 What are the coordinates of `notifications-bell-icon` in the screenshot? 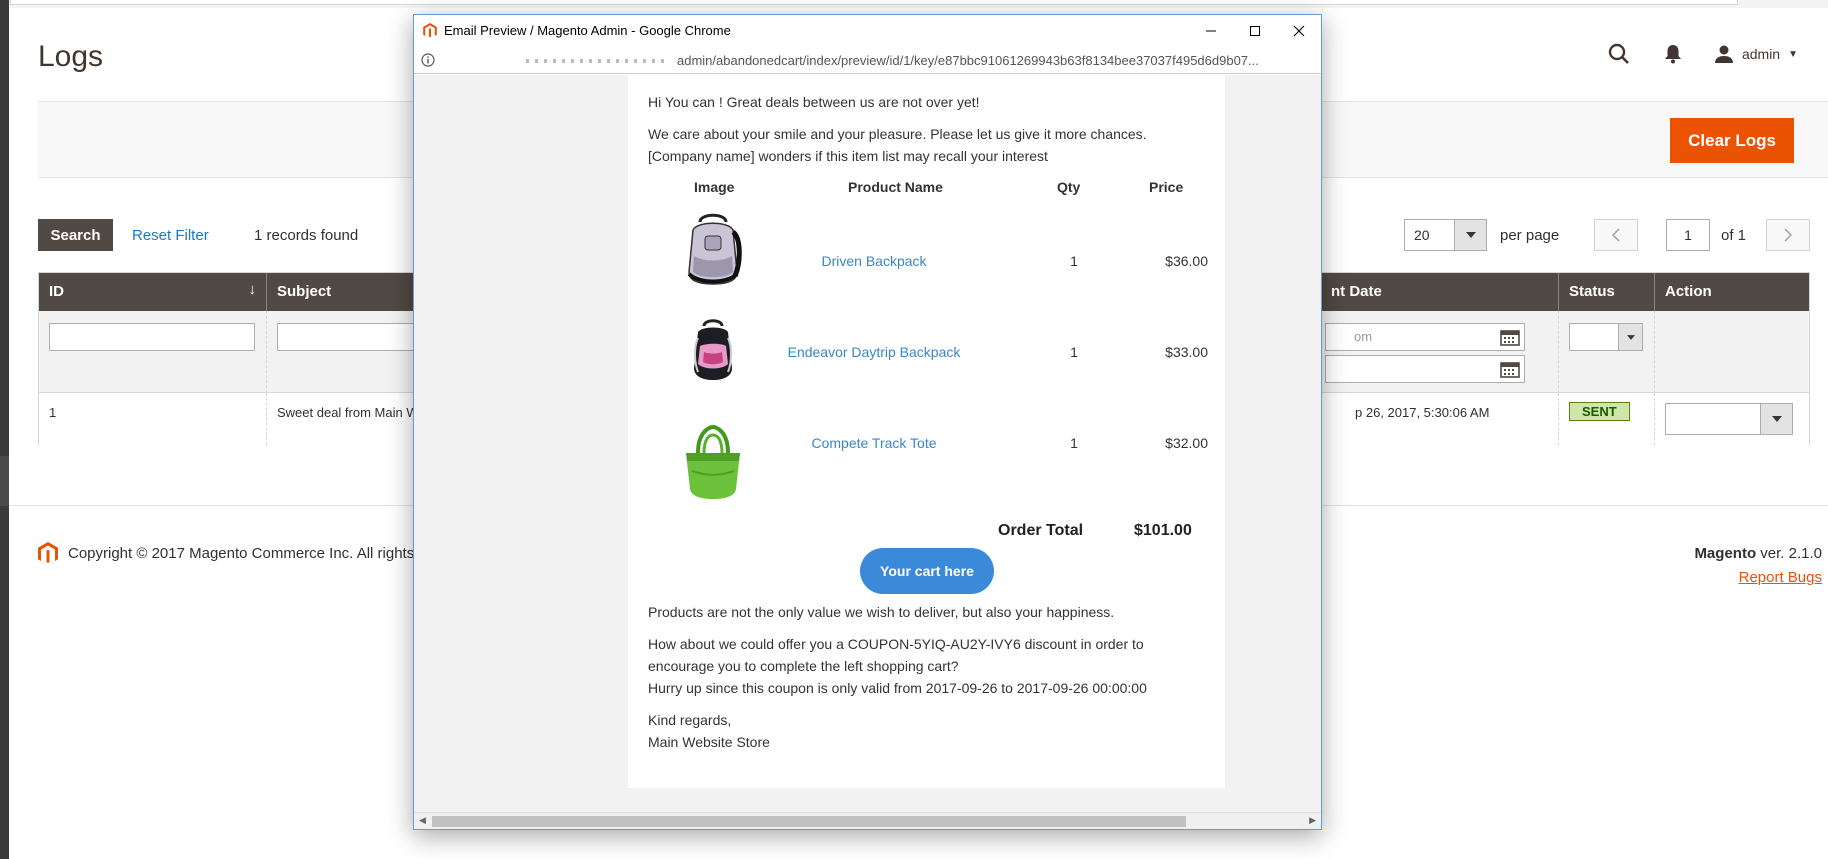 It's located at (1673, 54).